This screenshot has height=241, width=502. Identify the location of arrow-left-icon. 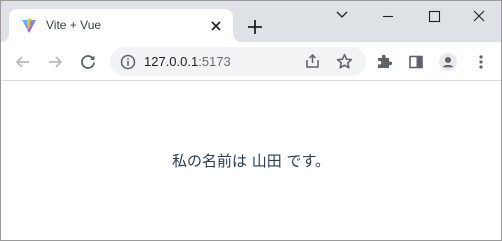
(22, 62).